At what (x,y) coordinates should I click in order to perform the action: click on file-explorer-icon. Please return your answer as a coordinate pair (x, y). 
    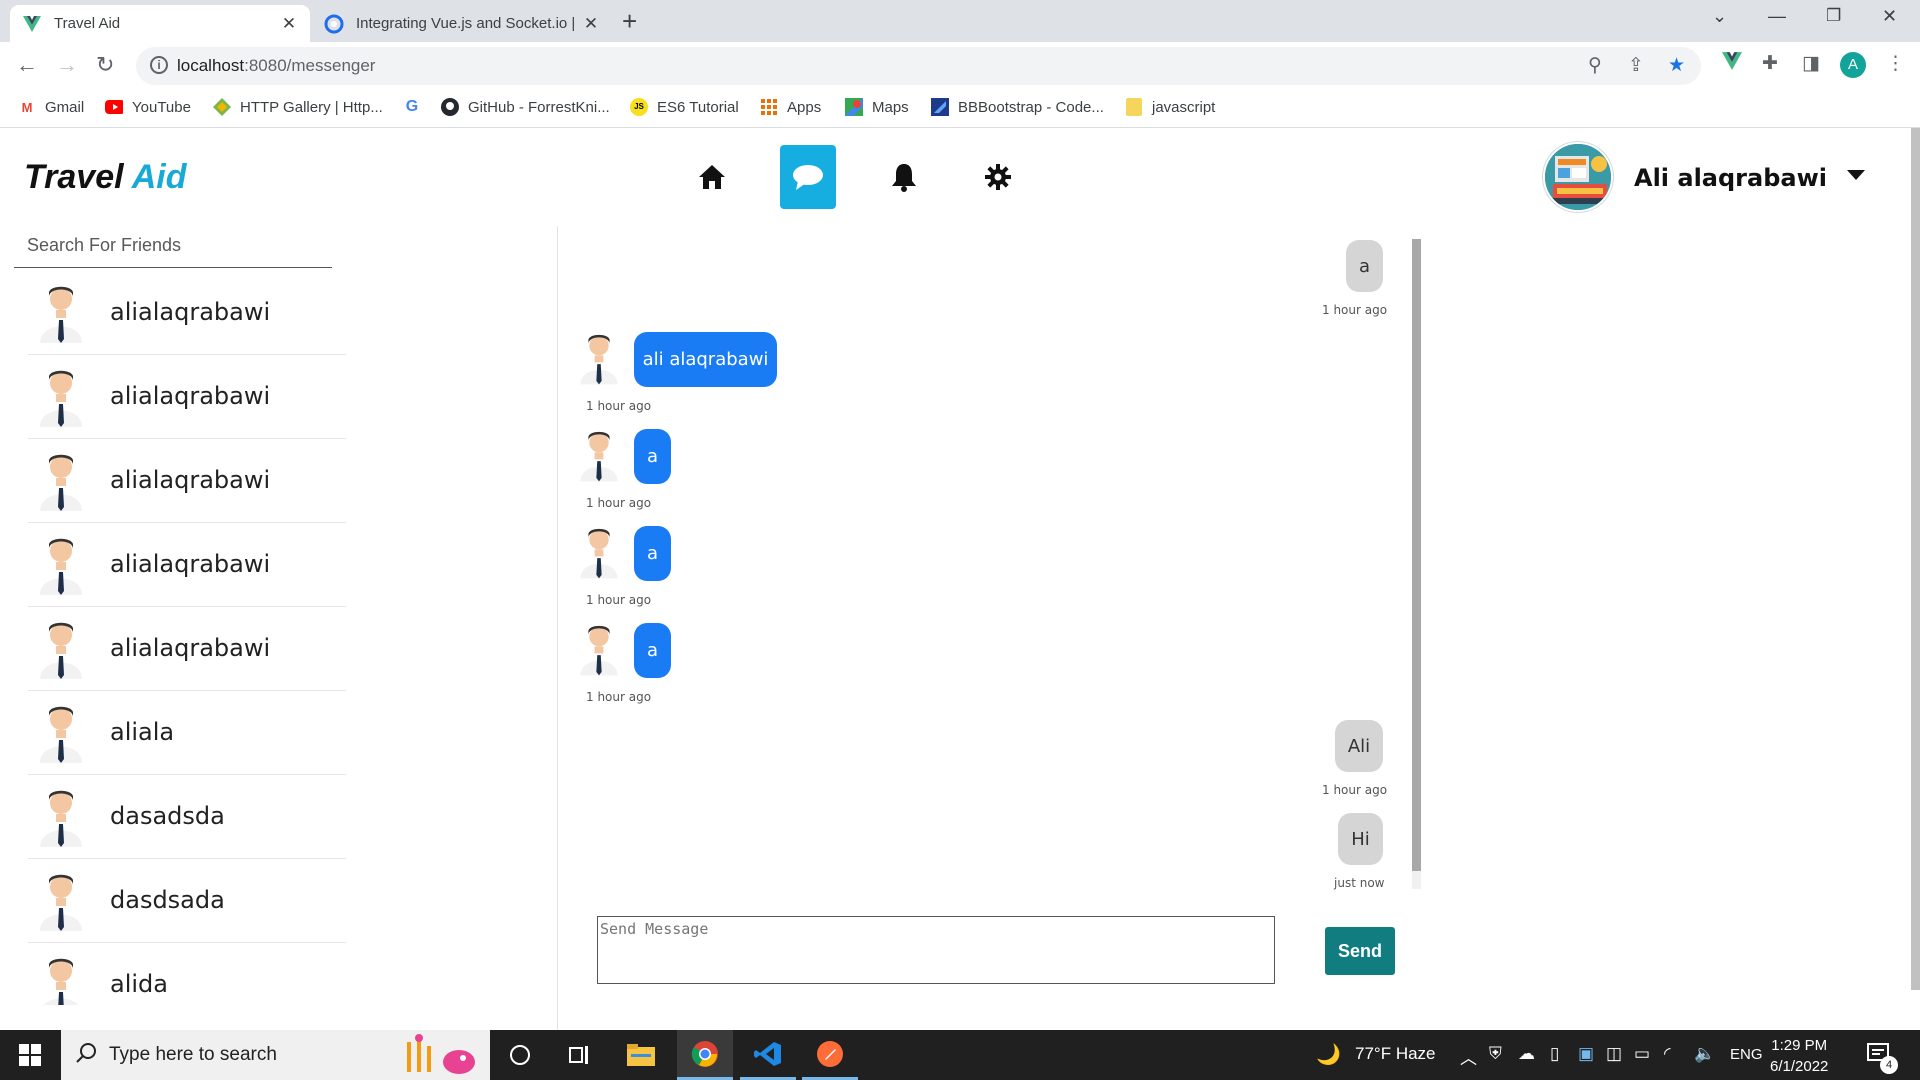
    Looking at the image, I should click on (641, 1055).